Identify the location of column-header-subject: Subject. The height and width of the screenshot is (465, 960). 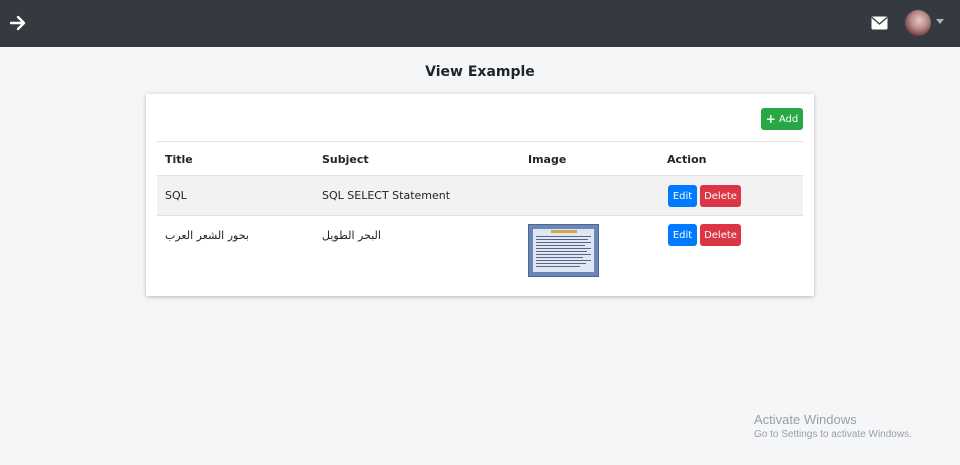
(345, 159).